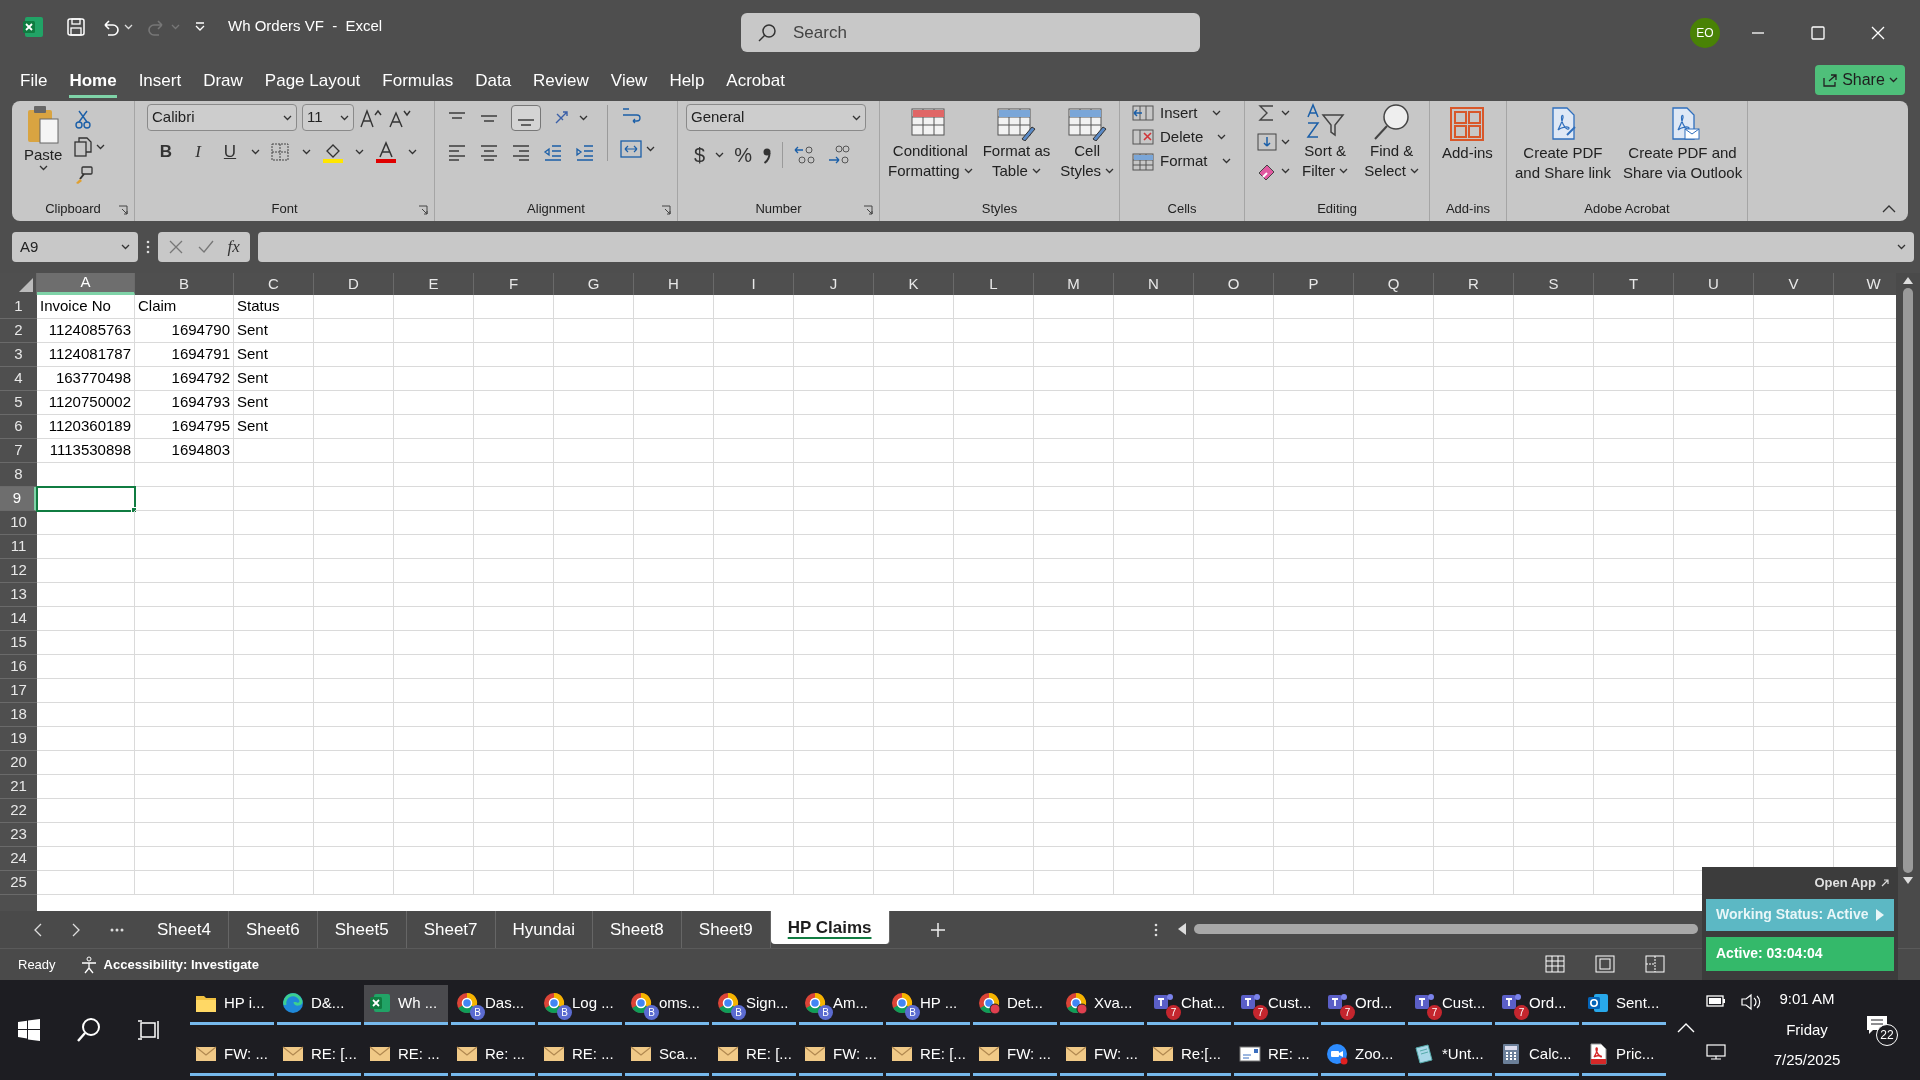  Describe the element at coordinates (674, 284) in the screenshot. I see `column-header: H` at that location.